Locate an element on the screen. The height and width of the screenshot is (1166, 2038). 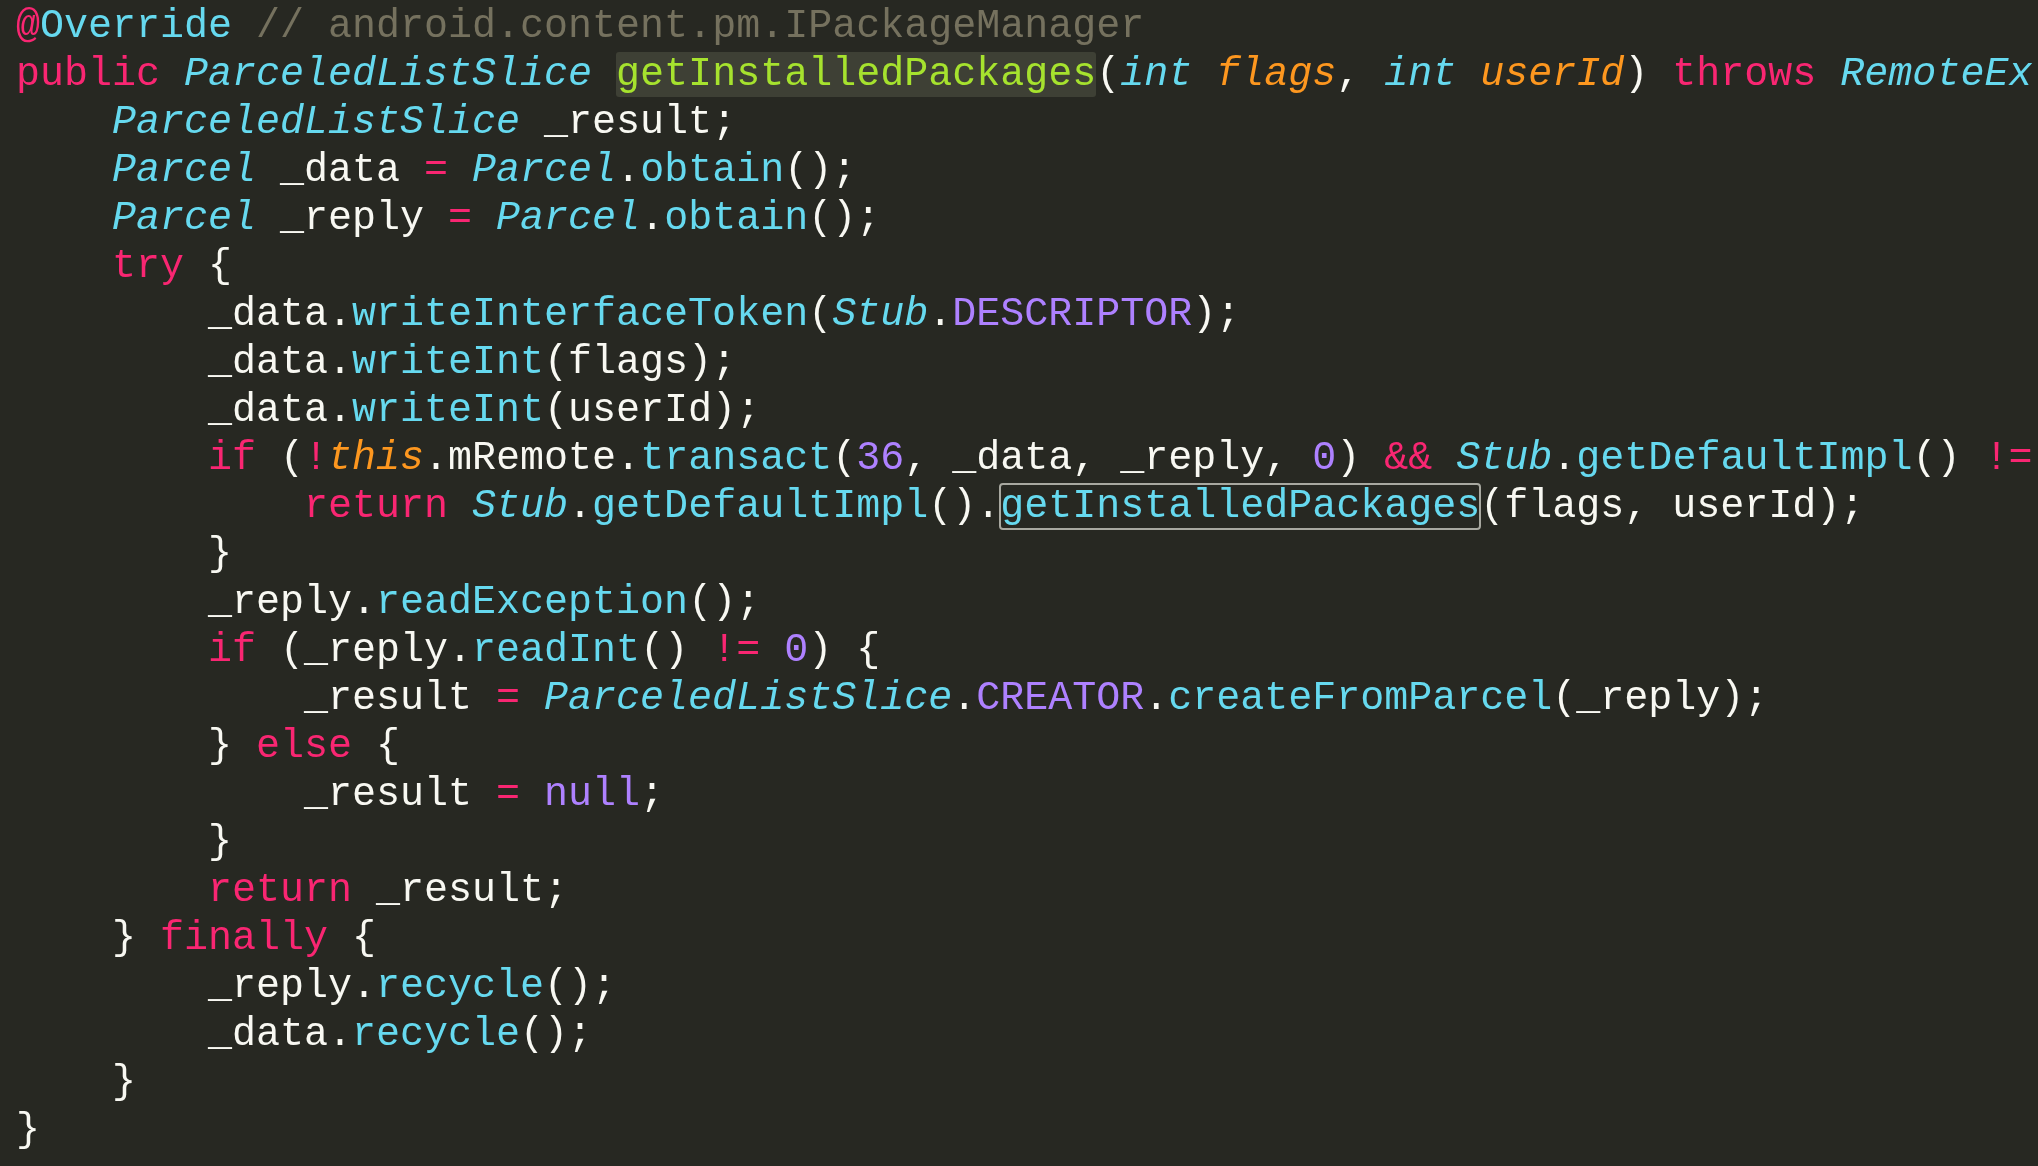
code-line: _result = ParceledListSlice.CREATOR.createFromParcel(_reply); is located at coordinates (1036, 699).